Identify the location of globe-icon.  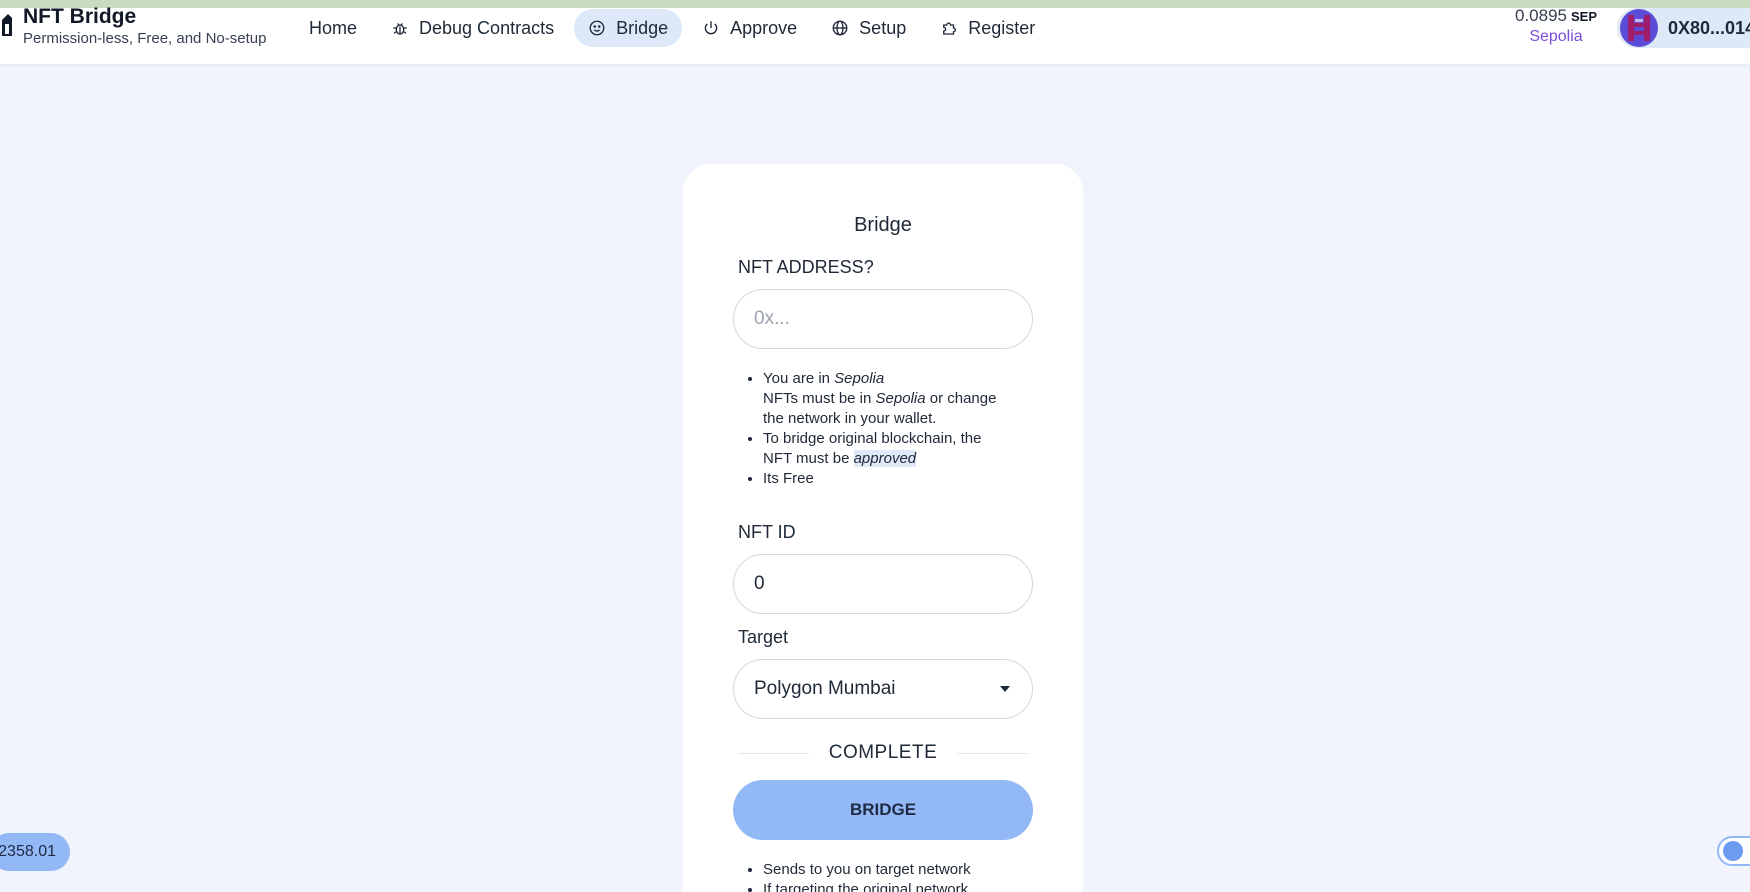
(840, 28).